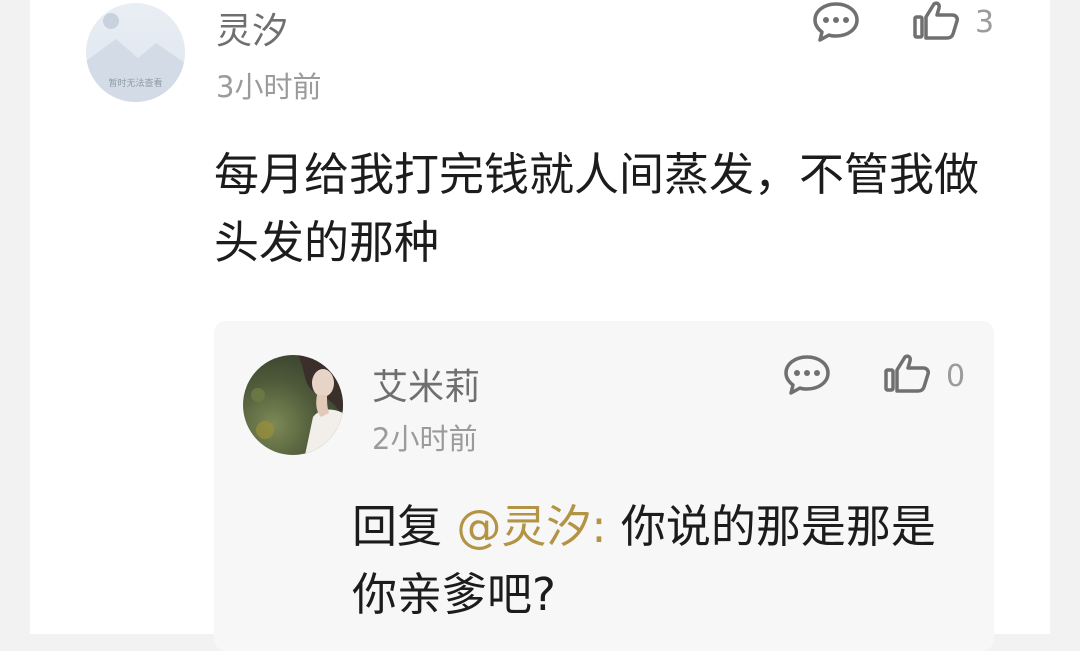 The height and width of the screenshot is (651, 1080). I want to click on comment-author: 灵汐, so click(252, 28).